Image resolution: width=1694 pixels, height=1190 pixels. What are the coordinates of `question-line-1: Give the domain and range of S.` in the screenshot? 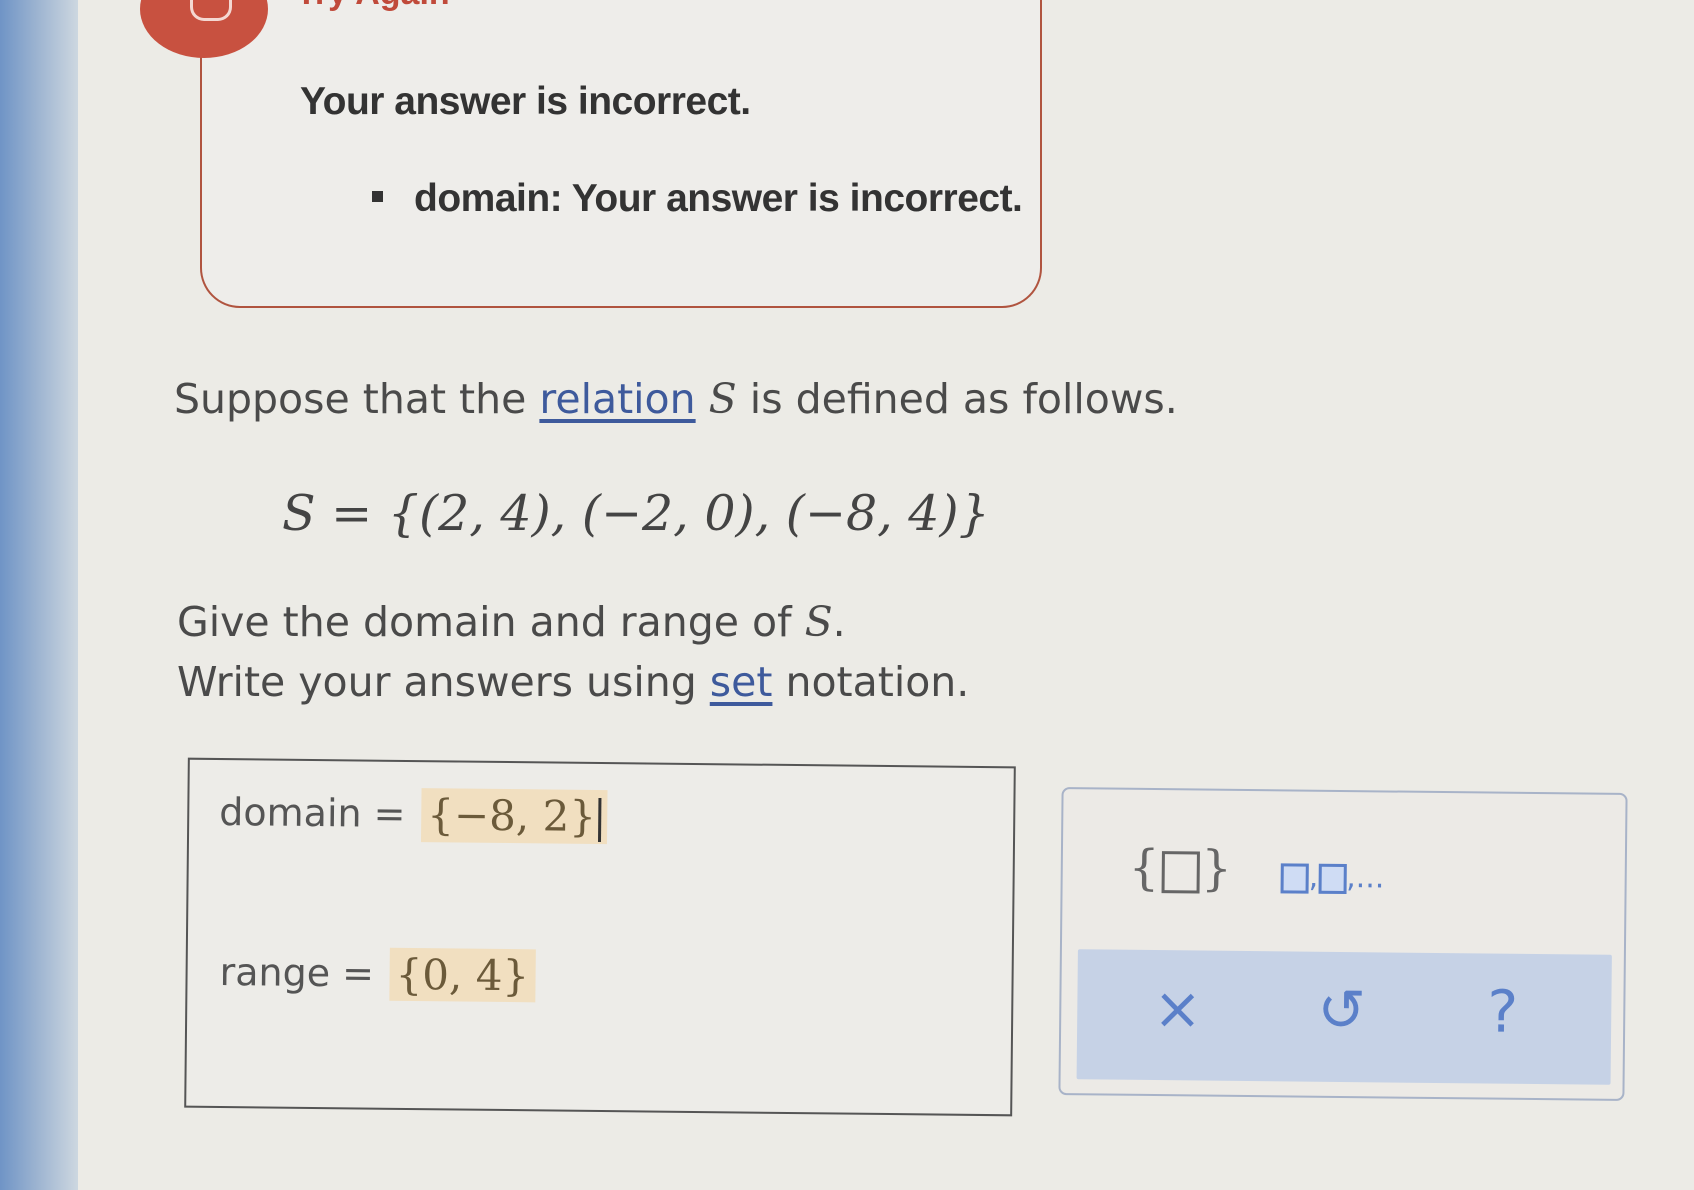 It's located at (511, 622).